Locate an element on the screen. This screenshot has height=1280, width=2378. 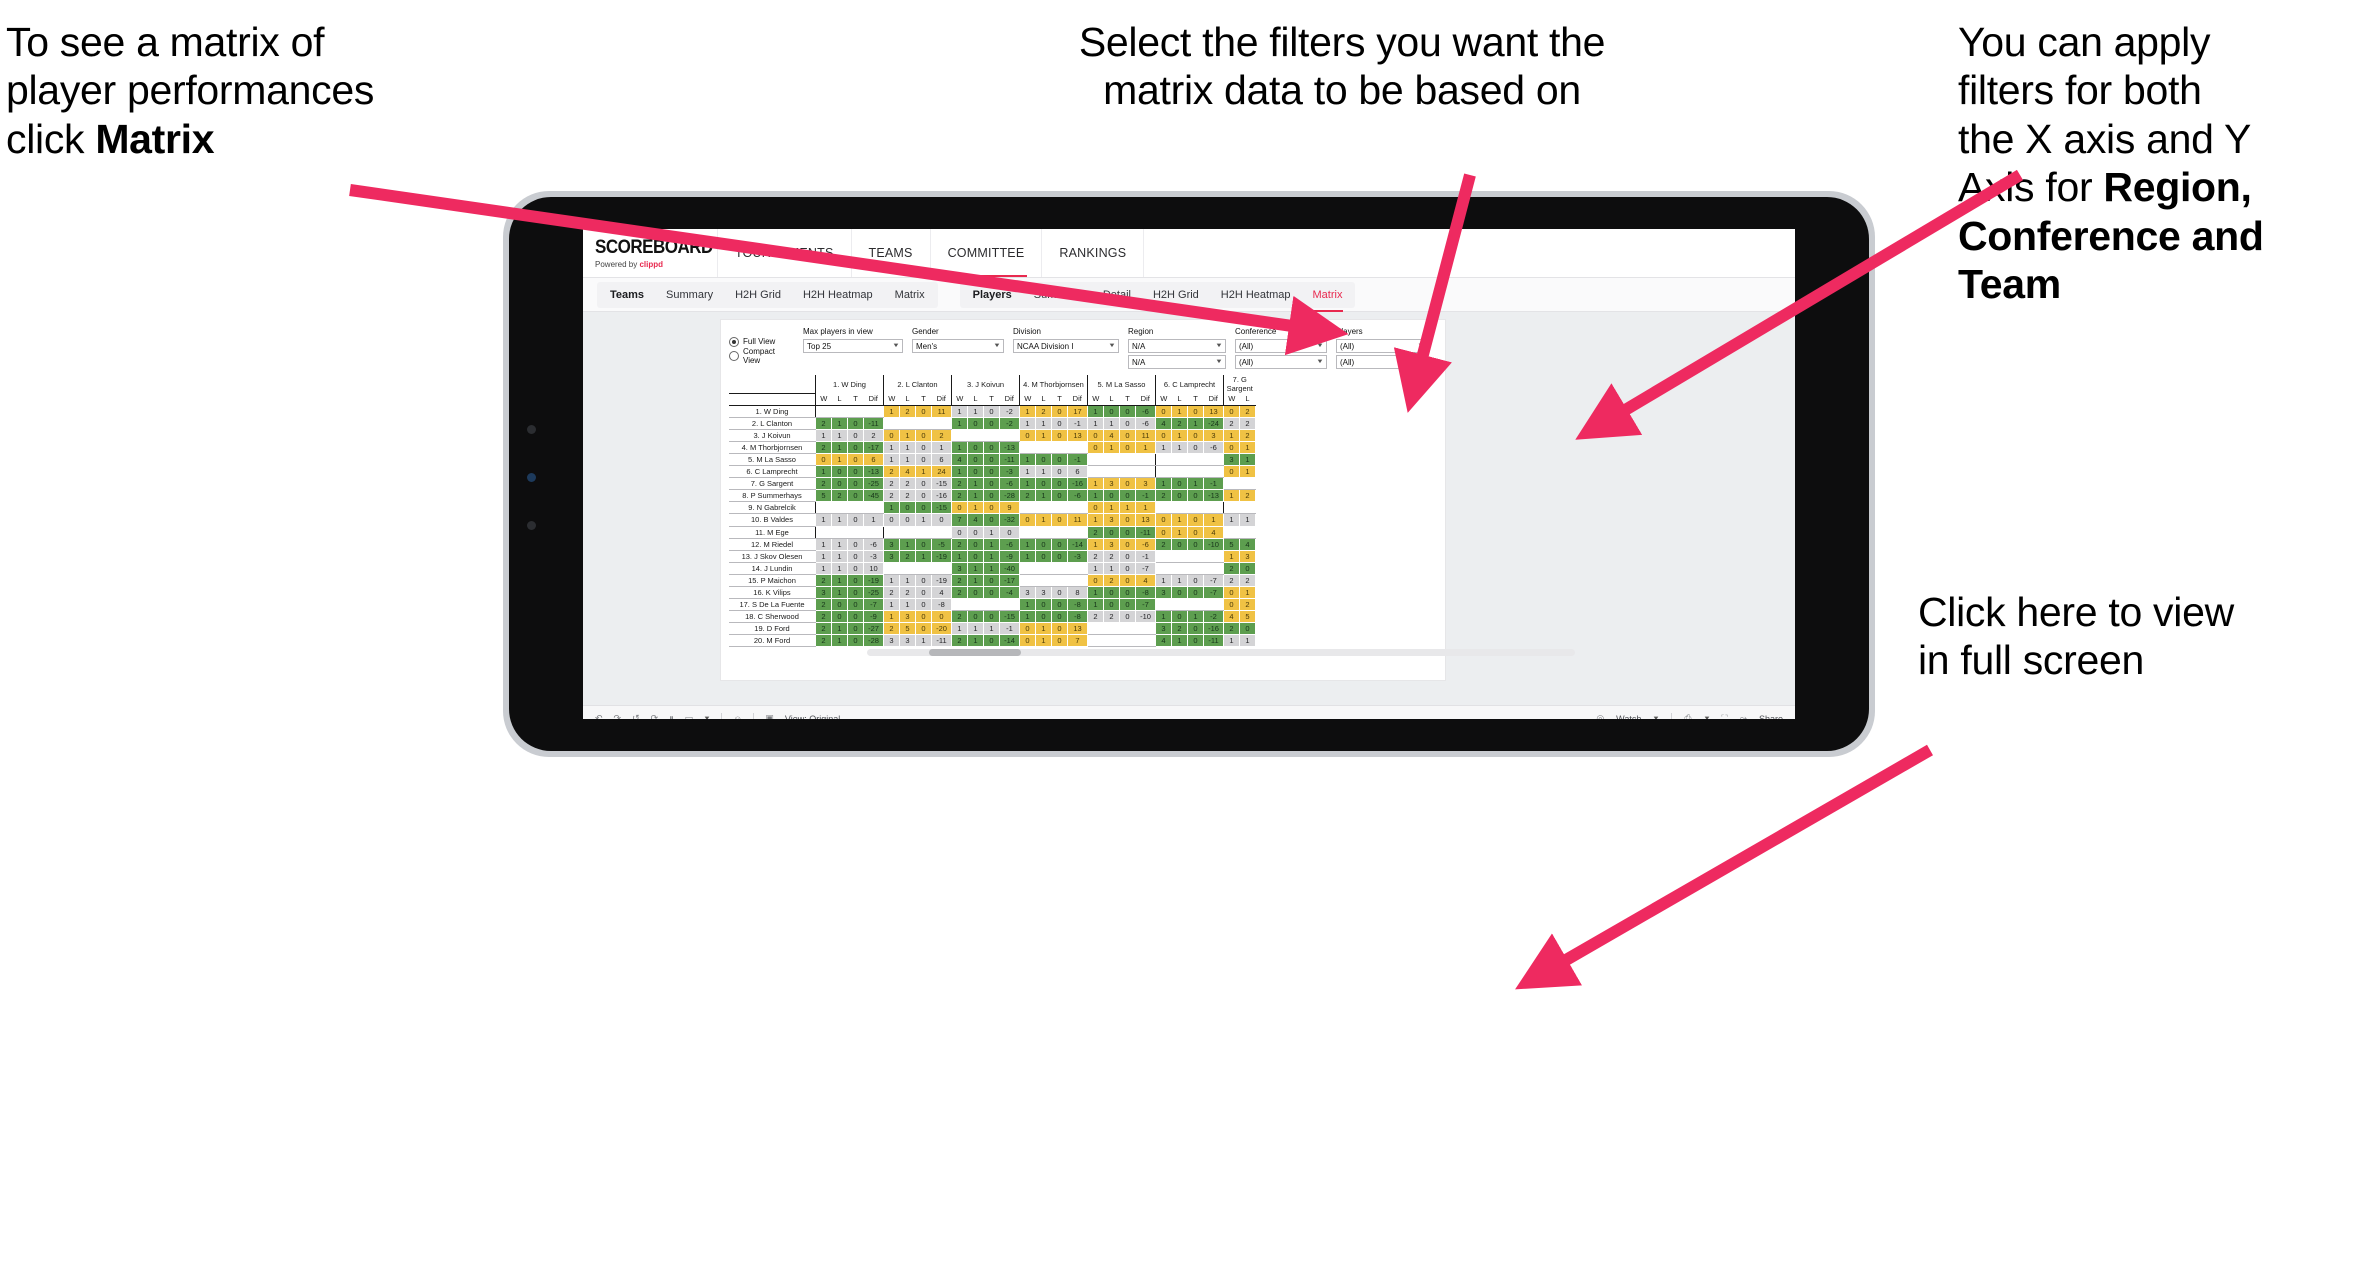
matrix-cell: -14 is located at coordinates (1009, 641).